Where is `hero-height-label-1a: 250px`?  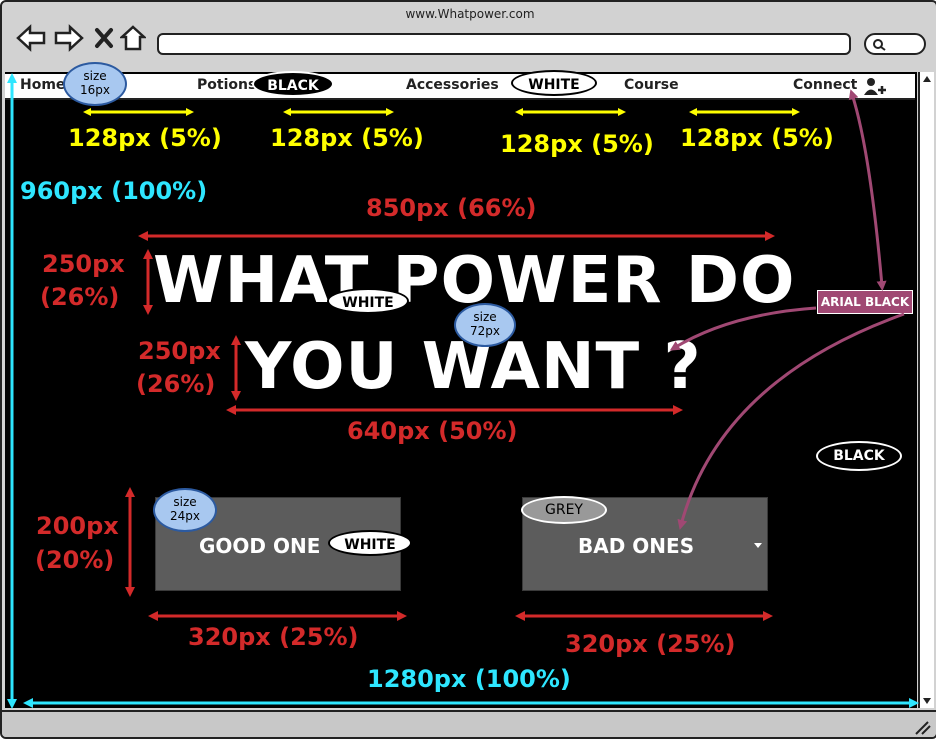
hero-height-label-1a: 250px is located at coordinates (83, 264).